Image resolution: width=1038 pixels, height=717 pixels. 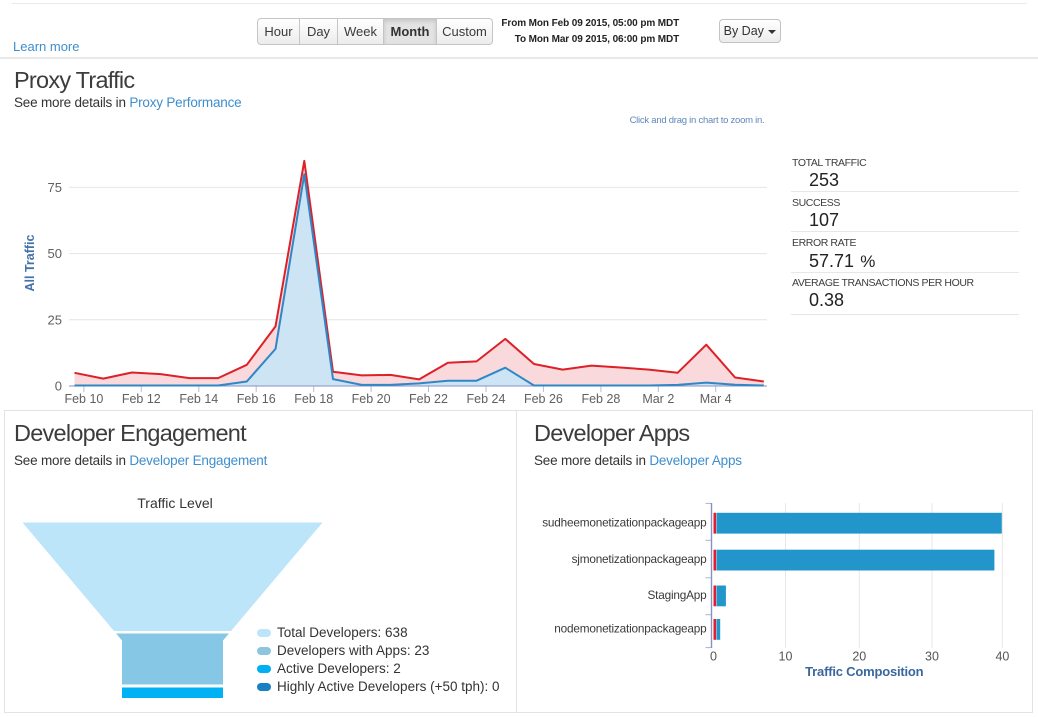 What do you see at coordinates (55, 319) in the screenshot?
I see `svg-text: 25` at bounding box center [55, 319].